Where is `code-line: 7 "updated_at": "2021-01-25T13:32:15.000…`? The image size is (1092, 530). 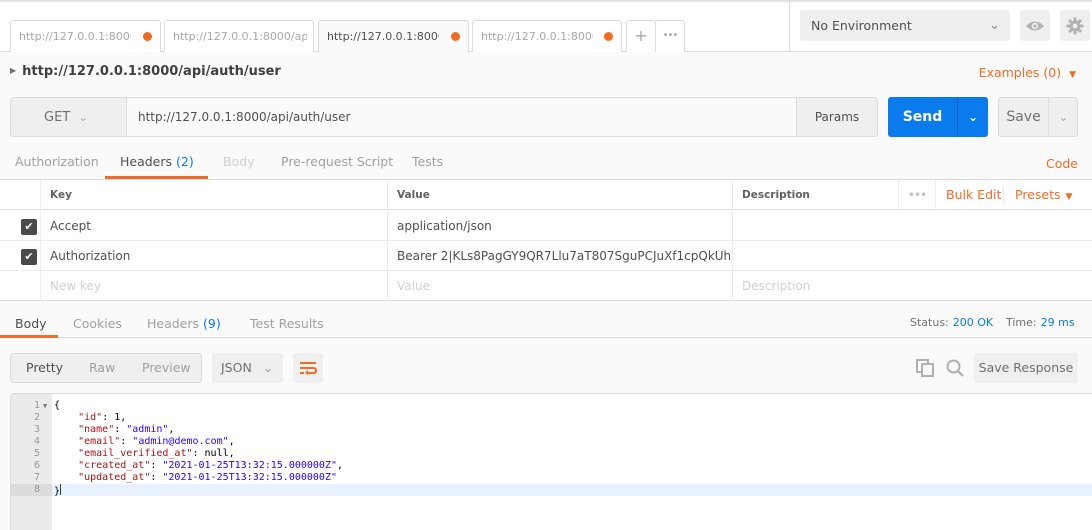 code-line: 7 "updated_at": "2021-01-25T13:32:15.000… is located at coordinates (551, 478).